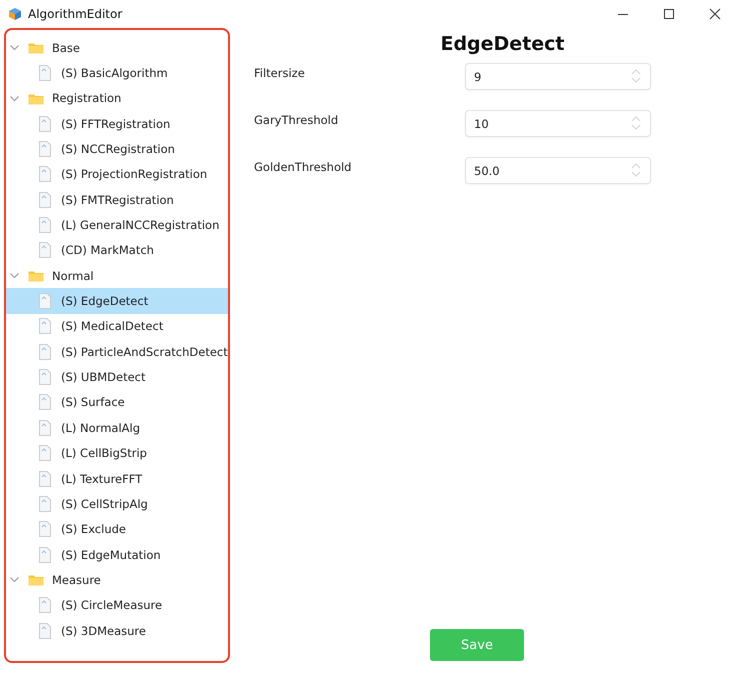  I want to click on tree-item: Base, so click(66, 47).